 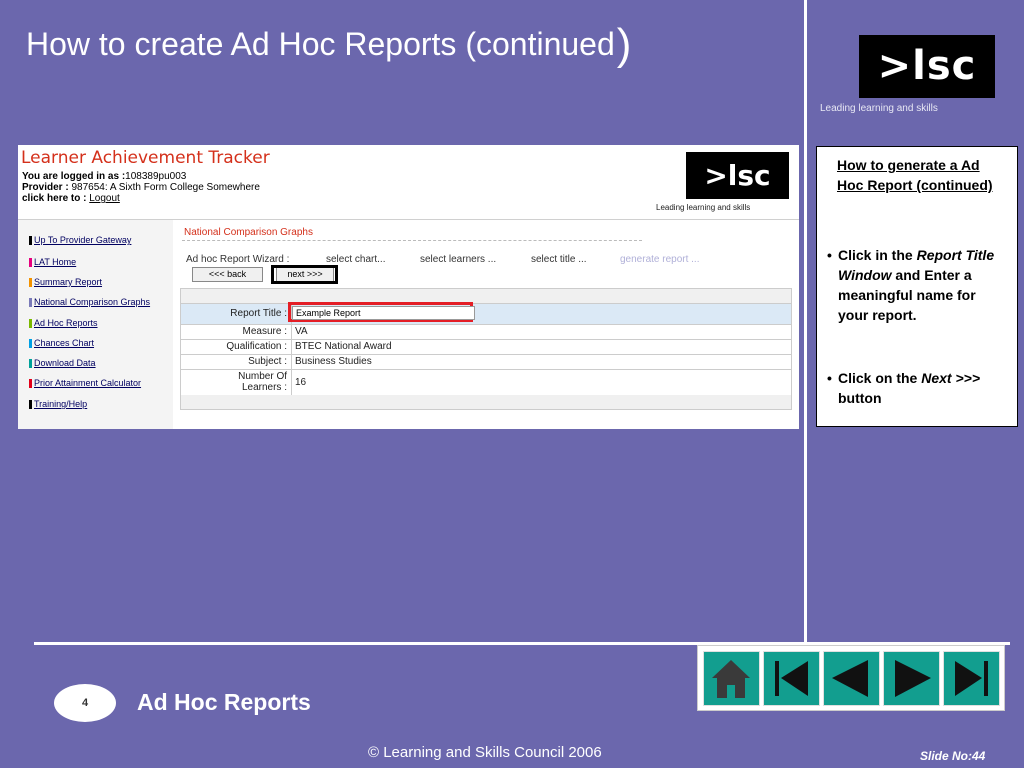 I want to click on logout-link: Logout, so click(x=104, y=198).